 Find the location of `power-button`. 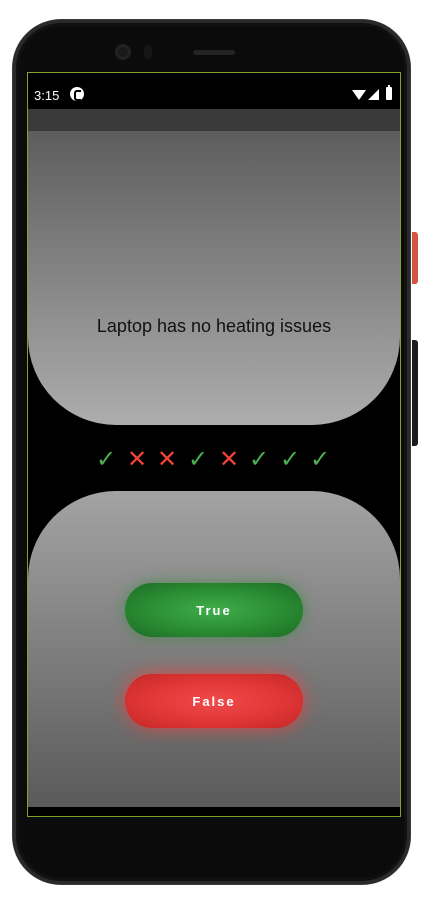

power-button is located at coordinates (415, 258).